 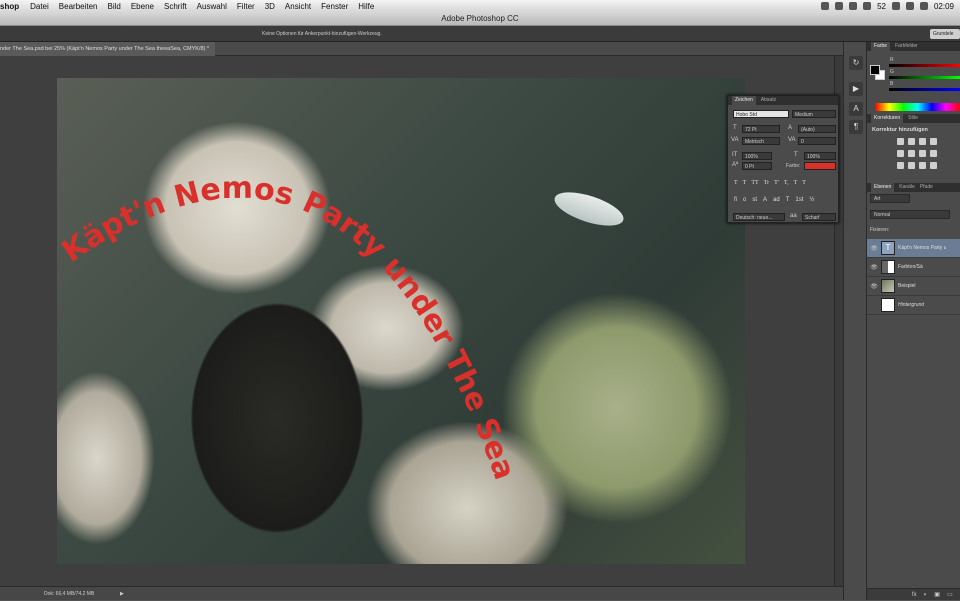 I want to click on layer-row-adjustment: 👁 Farbton/Sä, so click(x=913, y=267).